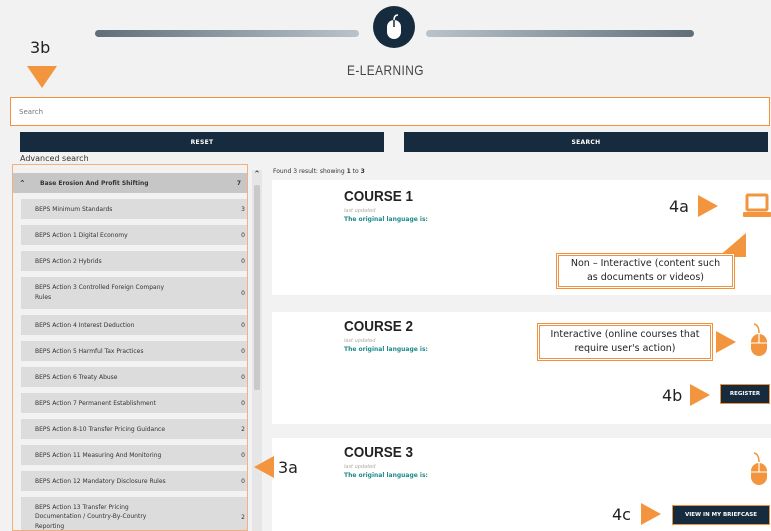 This screenshot has width=771, height=531. I want to click on sidebar-item: BEPS Action 7 Permanent Establishment 0, so click(134, 403).